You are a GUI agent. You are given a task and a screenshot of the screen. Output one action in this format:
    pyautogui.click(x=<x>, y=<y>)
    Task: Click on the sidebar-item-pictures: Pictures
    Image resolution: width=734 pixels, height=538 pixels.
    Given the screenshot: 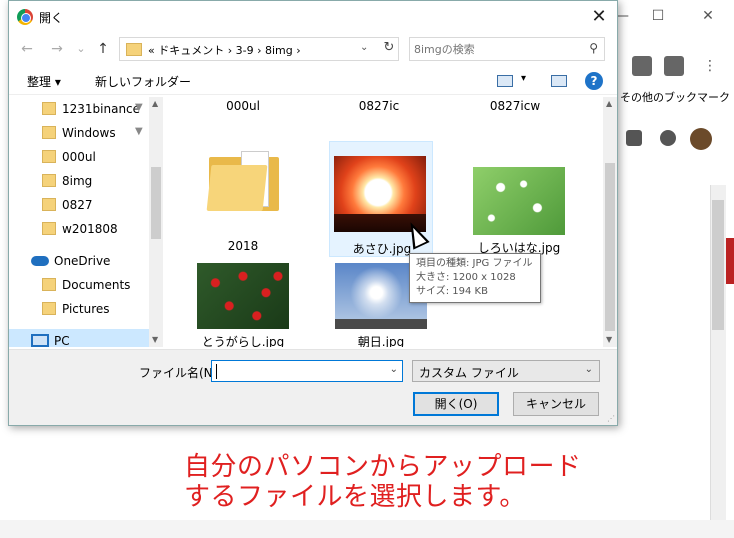 What is the action you would take?
    pyautogui.click(x=79, y=309)
    